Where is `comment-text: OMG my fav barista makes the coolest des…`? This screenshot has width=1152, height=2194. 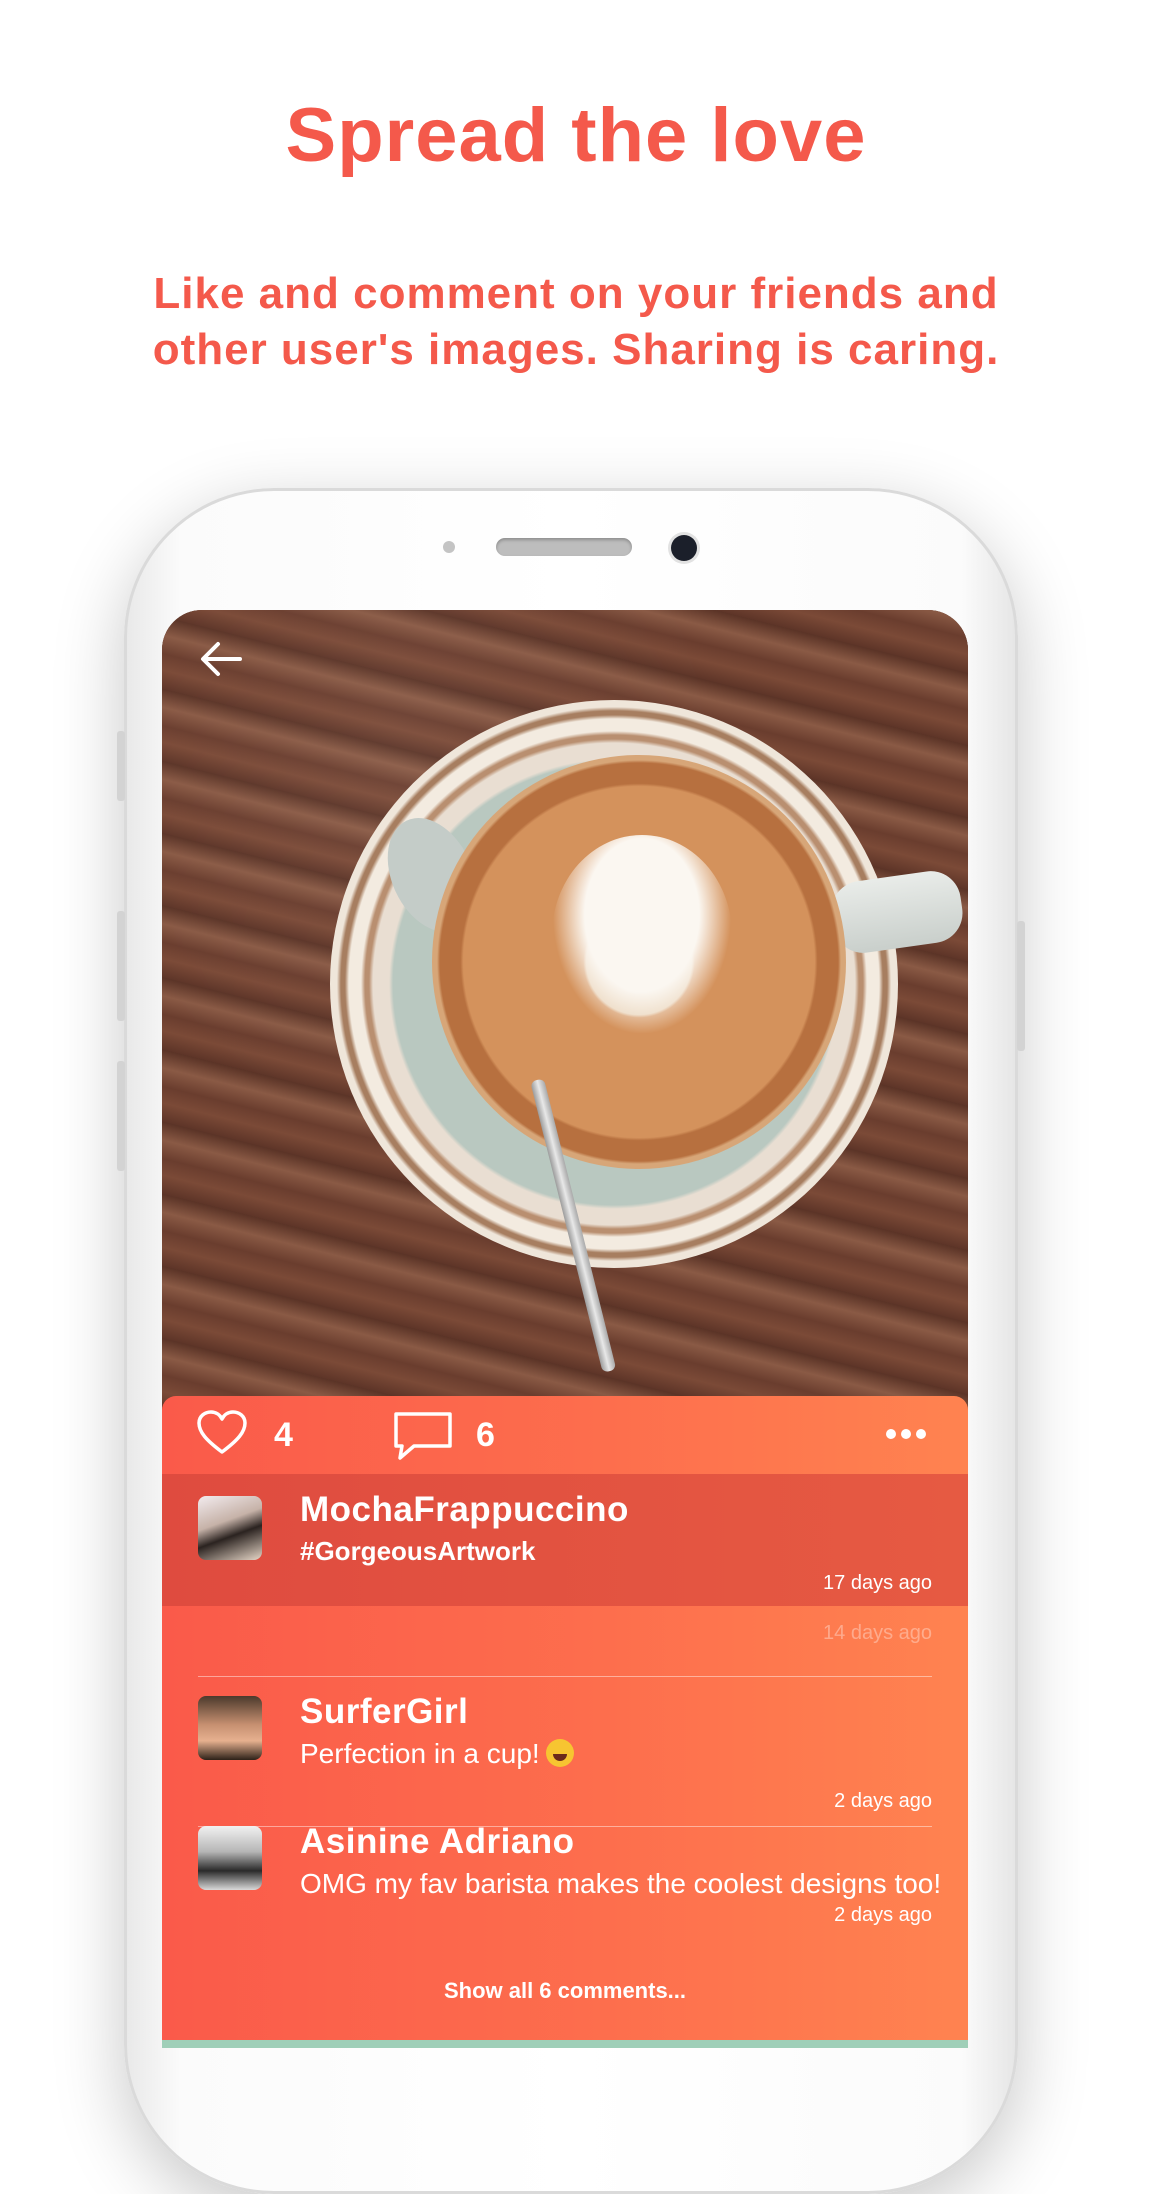 comment-text: OMG my fav barista makes the coolest des… is located at coordinates (621, 1883).